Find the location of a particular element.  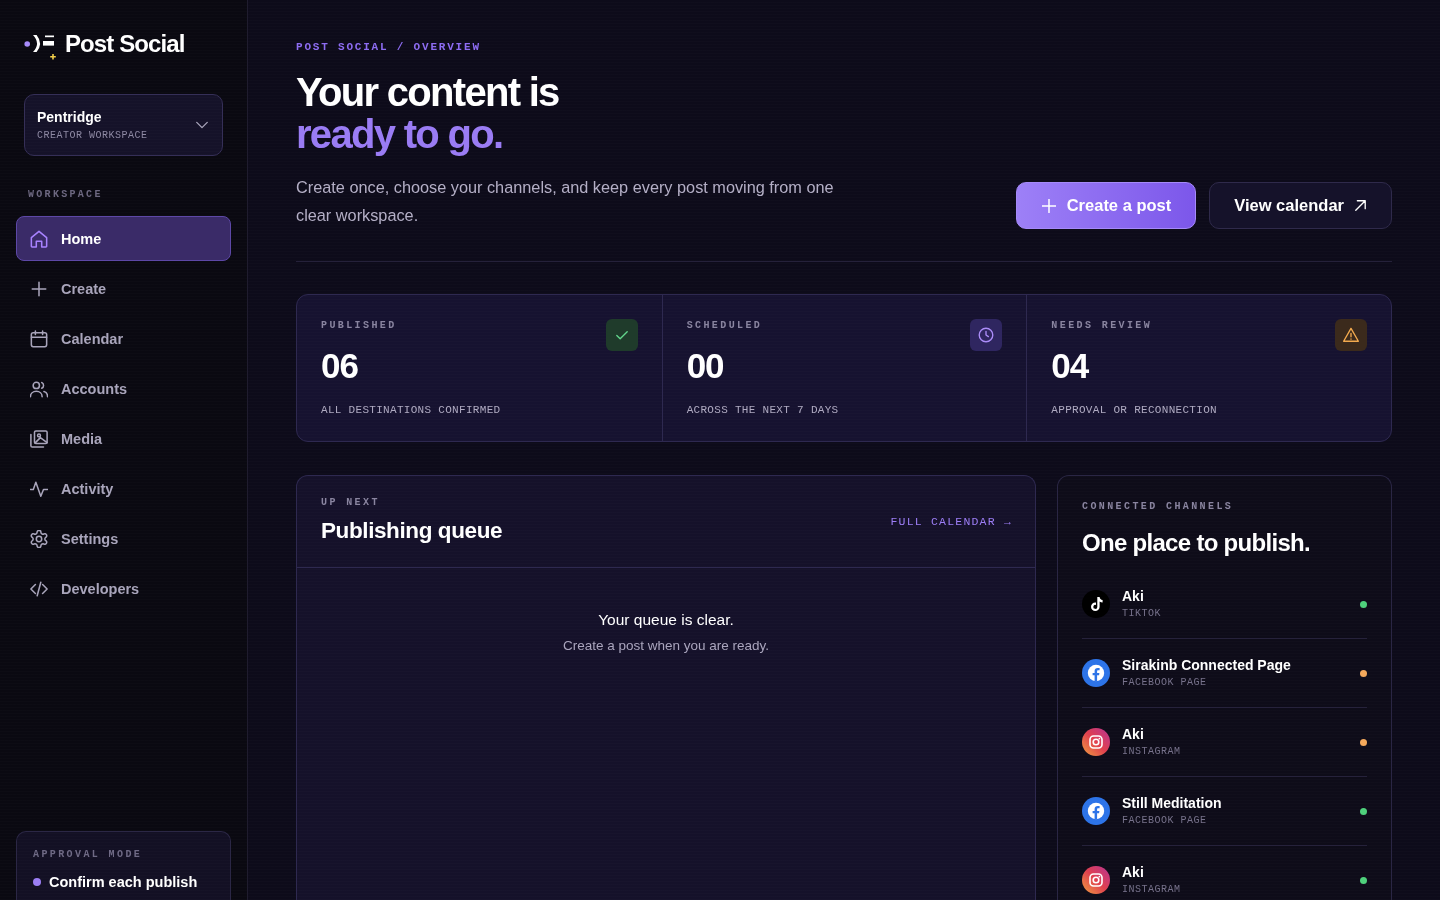

stat-caption: ALL DESTINATIONS CONFIRMED is located at coordinates (411, 410).